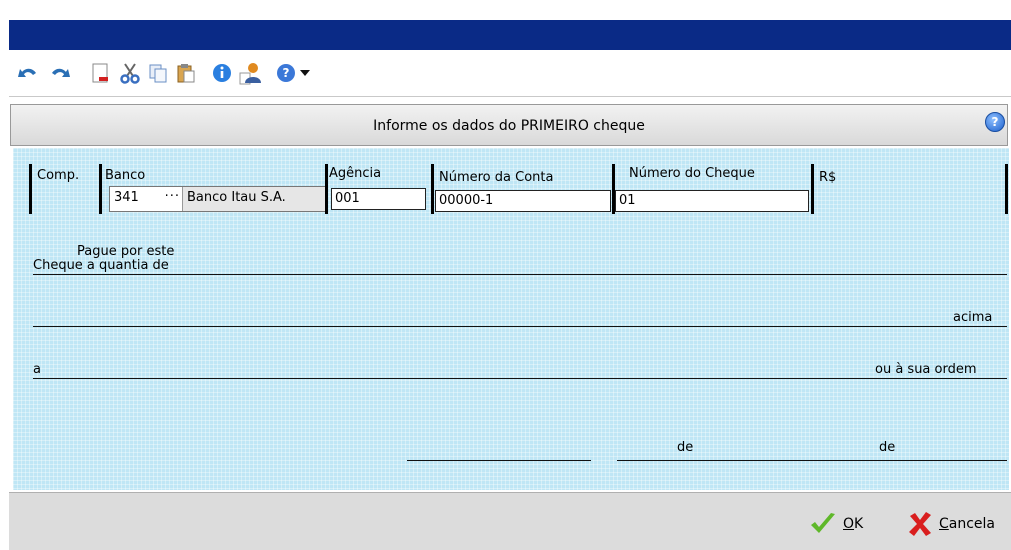 This screenshot has height=550, width=1011. I want to click on paste-icon, so click(186, 73).